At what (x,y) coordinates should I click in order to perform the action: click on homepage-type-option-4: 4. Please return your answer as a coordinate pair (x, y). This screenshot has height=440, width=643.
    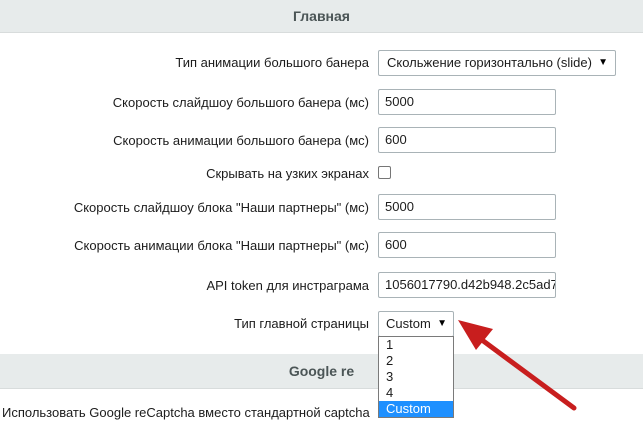
    Looking at the image, I should click on (416, 393).